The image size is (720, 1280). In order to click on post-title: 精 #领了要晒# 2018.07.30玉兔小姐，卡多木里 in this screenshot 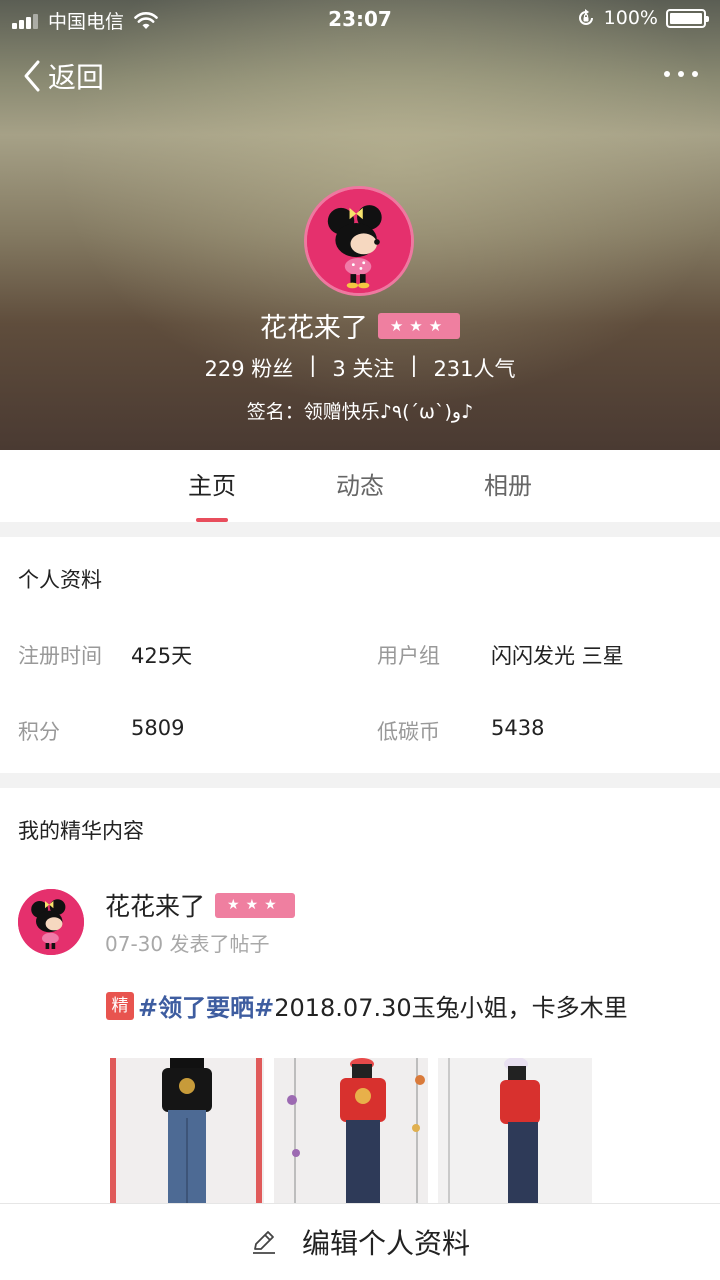, I will do `click(367, 1005)`.